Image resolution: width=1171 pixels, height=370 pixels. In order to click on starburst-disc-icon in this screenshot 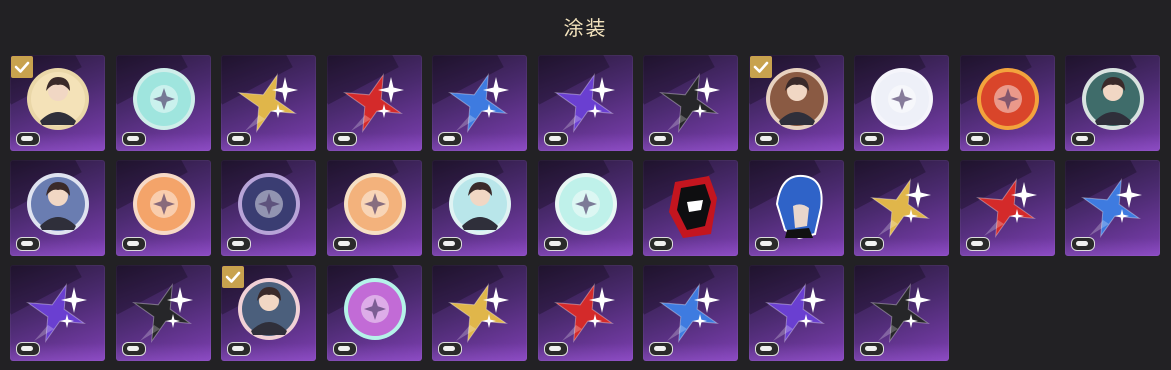, I will do `click(269, 204)`.